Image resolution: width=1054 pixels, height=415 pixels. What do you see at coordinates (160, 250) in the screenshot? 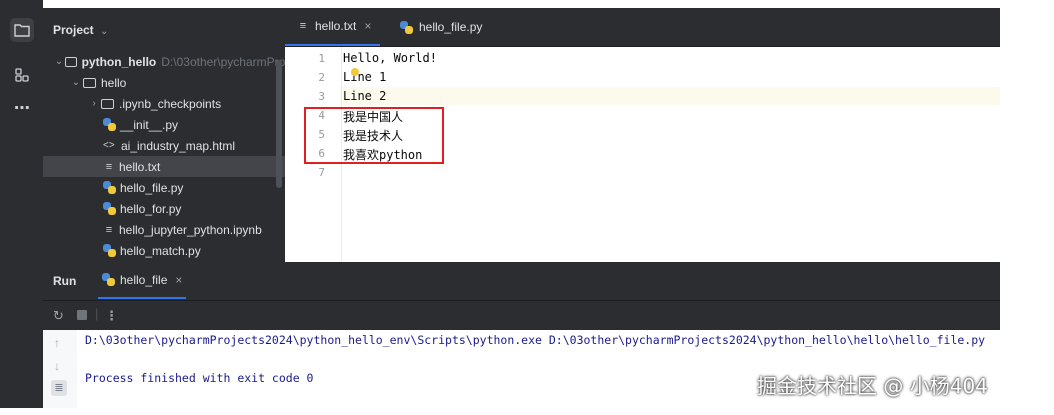
I see `tree-item-label: hello_match.py` at bounding box center [160, 250].